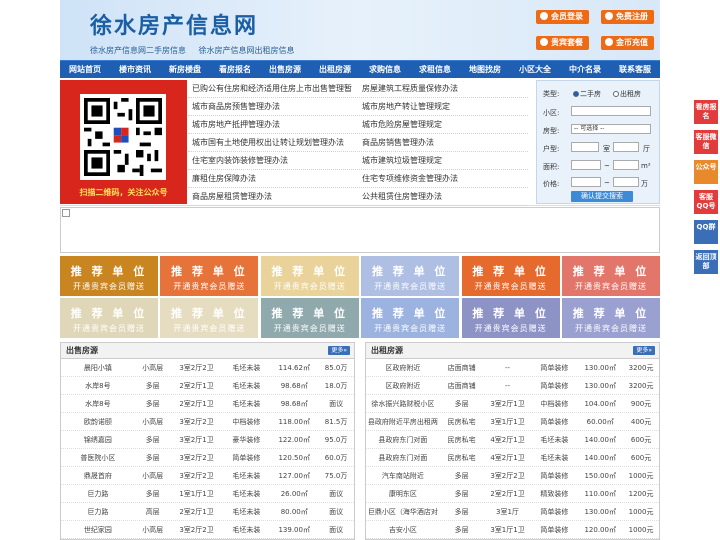 This screenshot has height=540, width=720. I want to click on policy-link: 城市危险房屋管理规定, so click(443, 124).